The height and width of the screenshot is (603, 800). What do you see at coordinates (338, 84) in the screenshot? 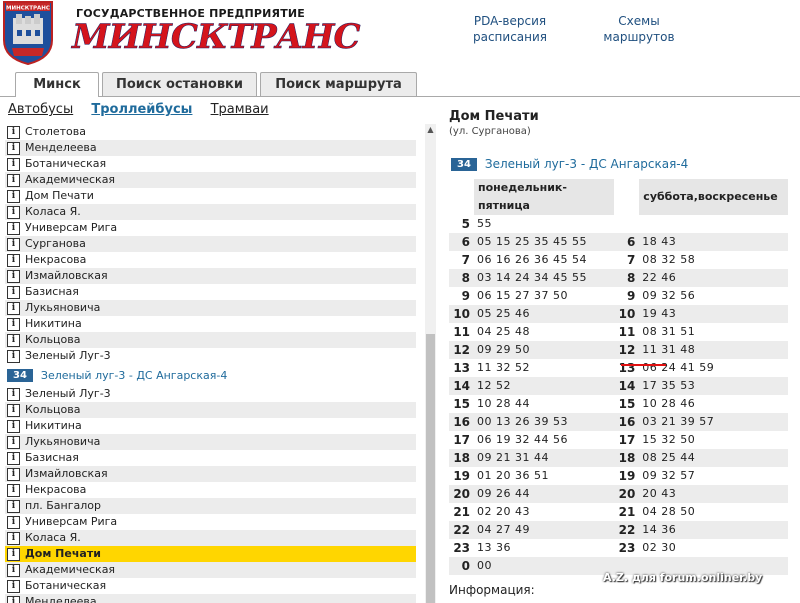
I see `tab-route-search: Поиск маршрута` at bounding box center [338, 84].